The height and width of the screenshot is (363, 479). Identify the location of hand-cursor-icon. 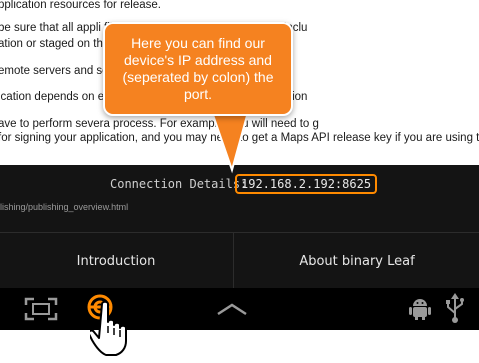
(108, 331).